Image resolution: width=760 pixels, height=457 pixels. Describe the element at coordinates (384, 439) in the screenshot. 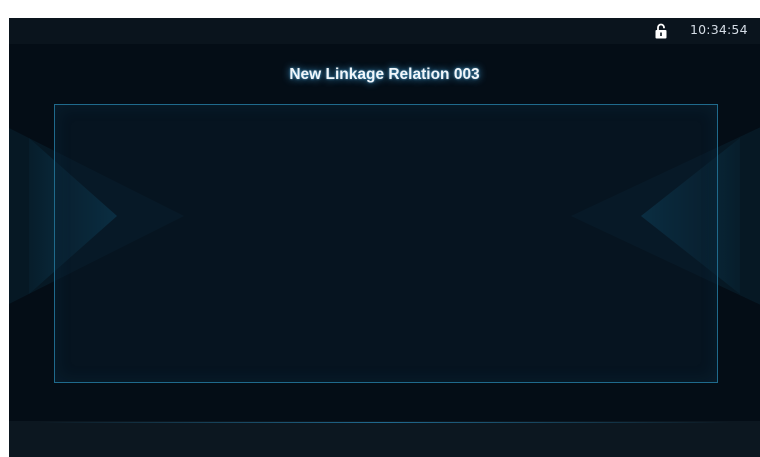

I see `bottom-bar` at that location.